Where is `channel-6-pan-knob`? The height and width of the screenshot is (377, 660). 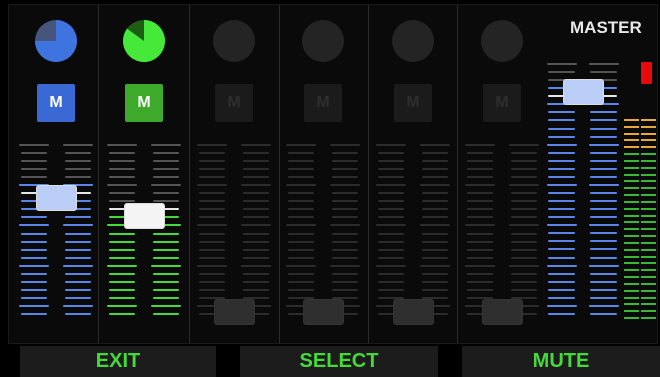 channel-6-pan-knob is located at coordinates (502, 41).